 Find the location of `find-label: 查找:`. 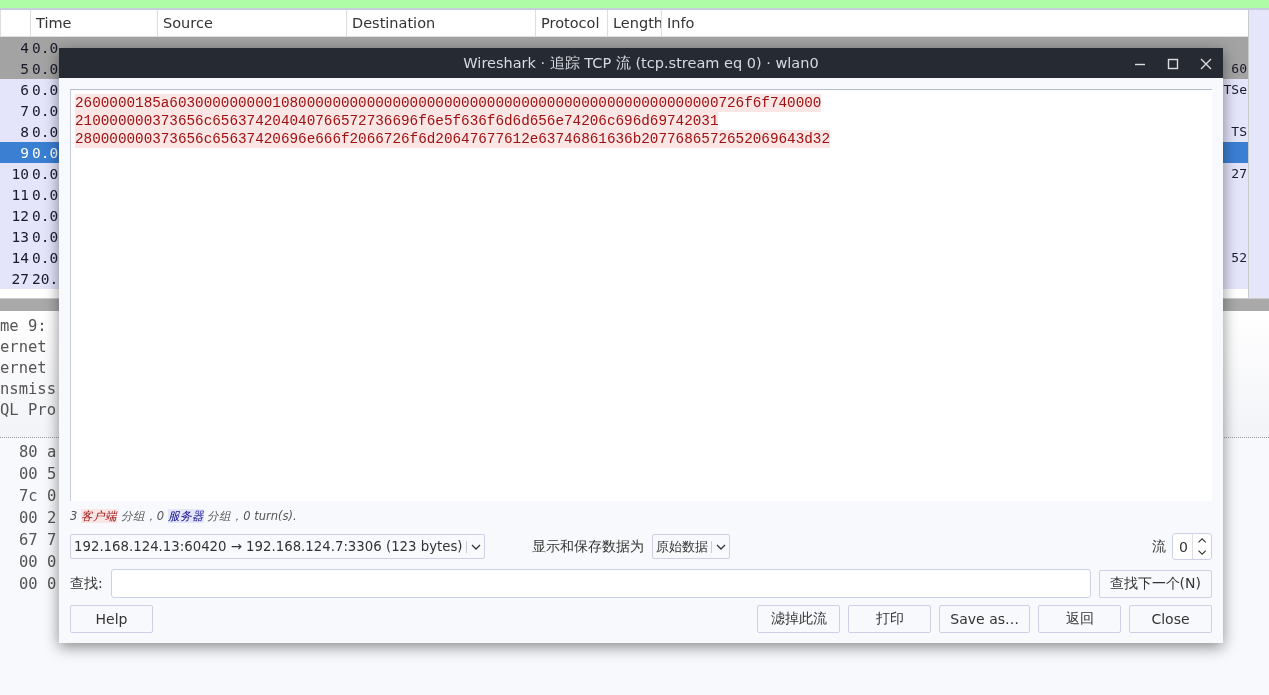

find-label: 查找: is located at coordinates (86, 583).